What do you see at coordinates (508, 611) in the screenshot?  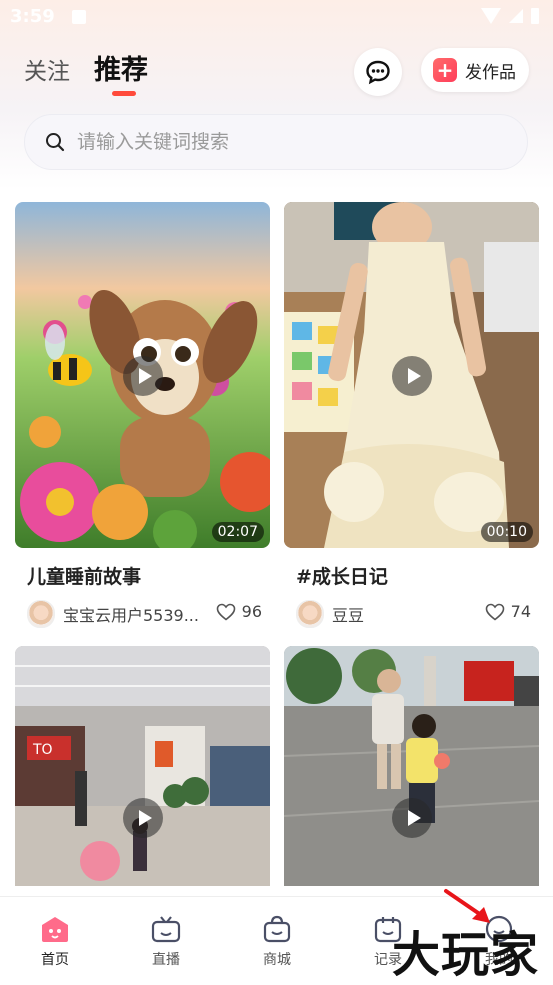 I see `like-button: 74` at bounding box center [508, 611].